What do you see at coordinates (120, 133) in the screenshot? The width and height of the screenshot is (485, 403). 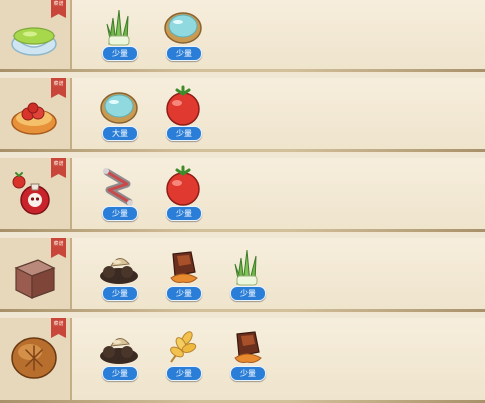 I see `quantity-label: 大量` at bounding box center [120, 133].